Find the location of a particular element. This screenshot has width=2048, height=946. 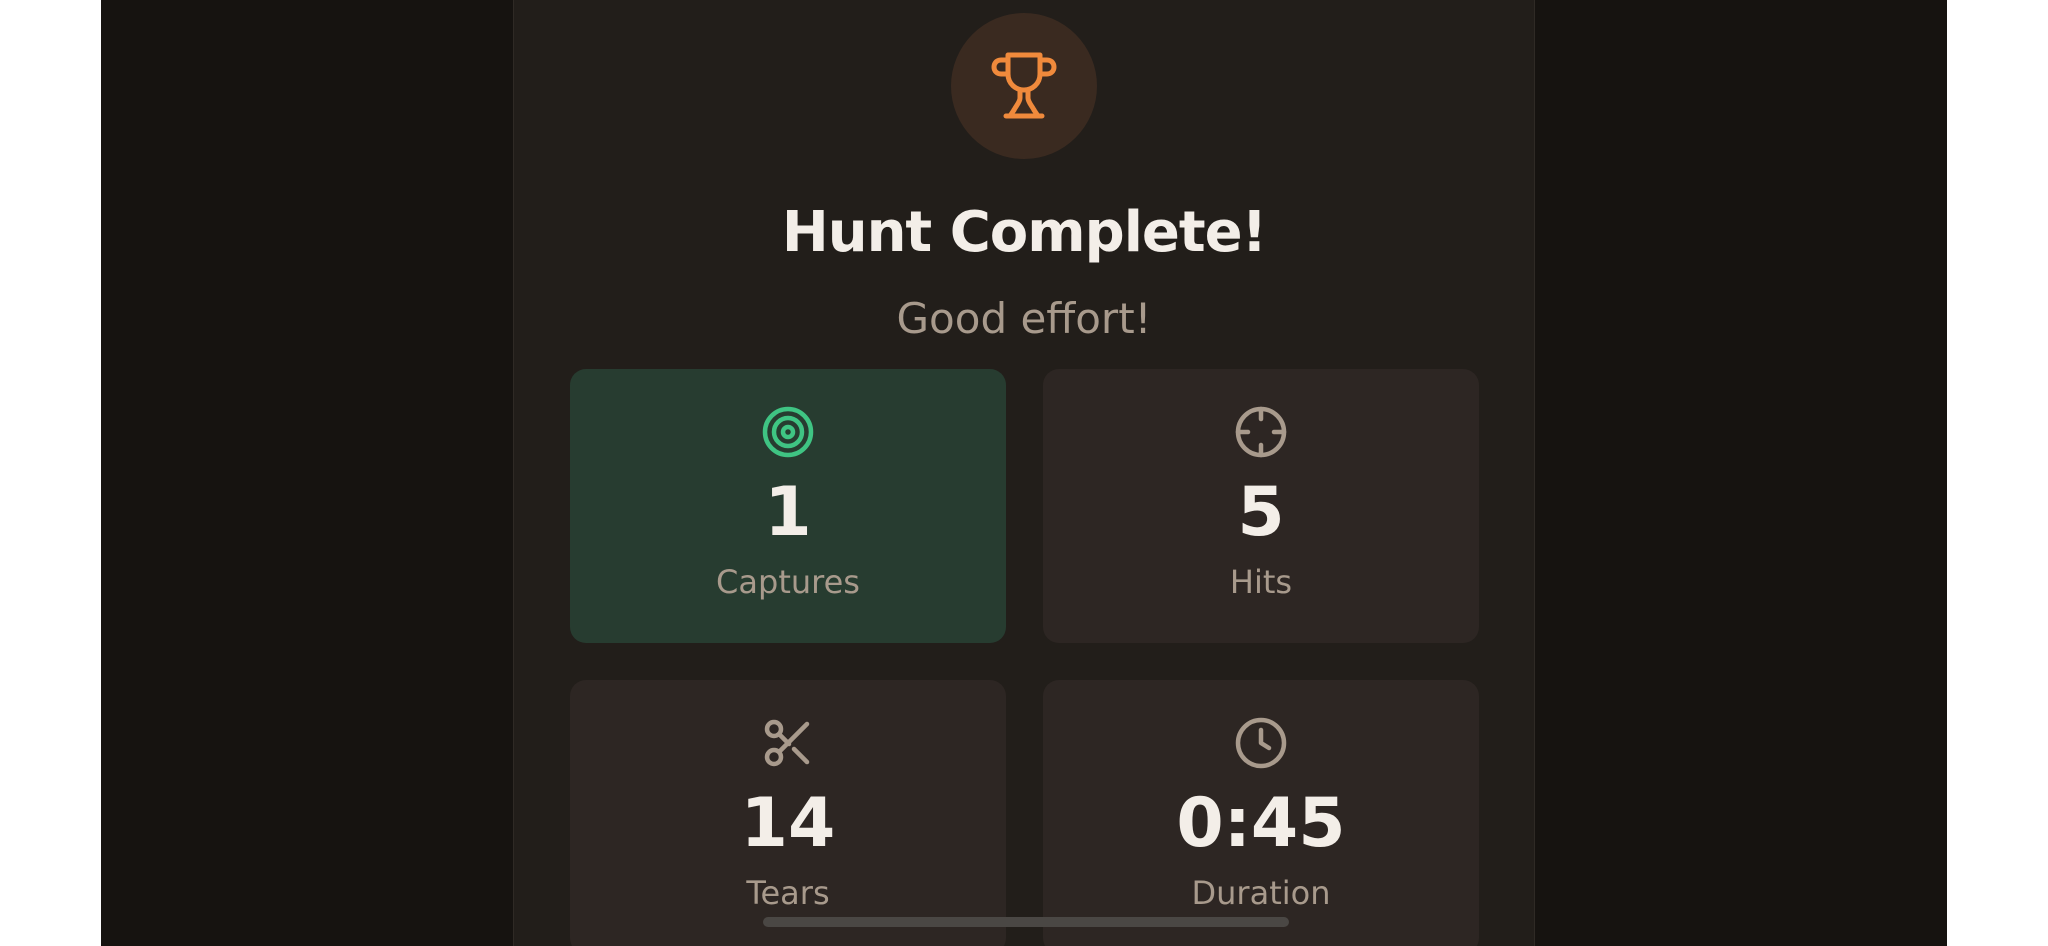

stat-value: 0:45 is located at coordinates (1261, 823).